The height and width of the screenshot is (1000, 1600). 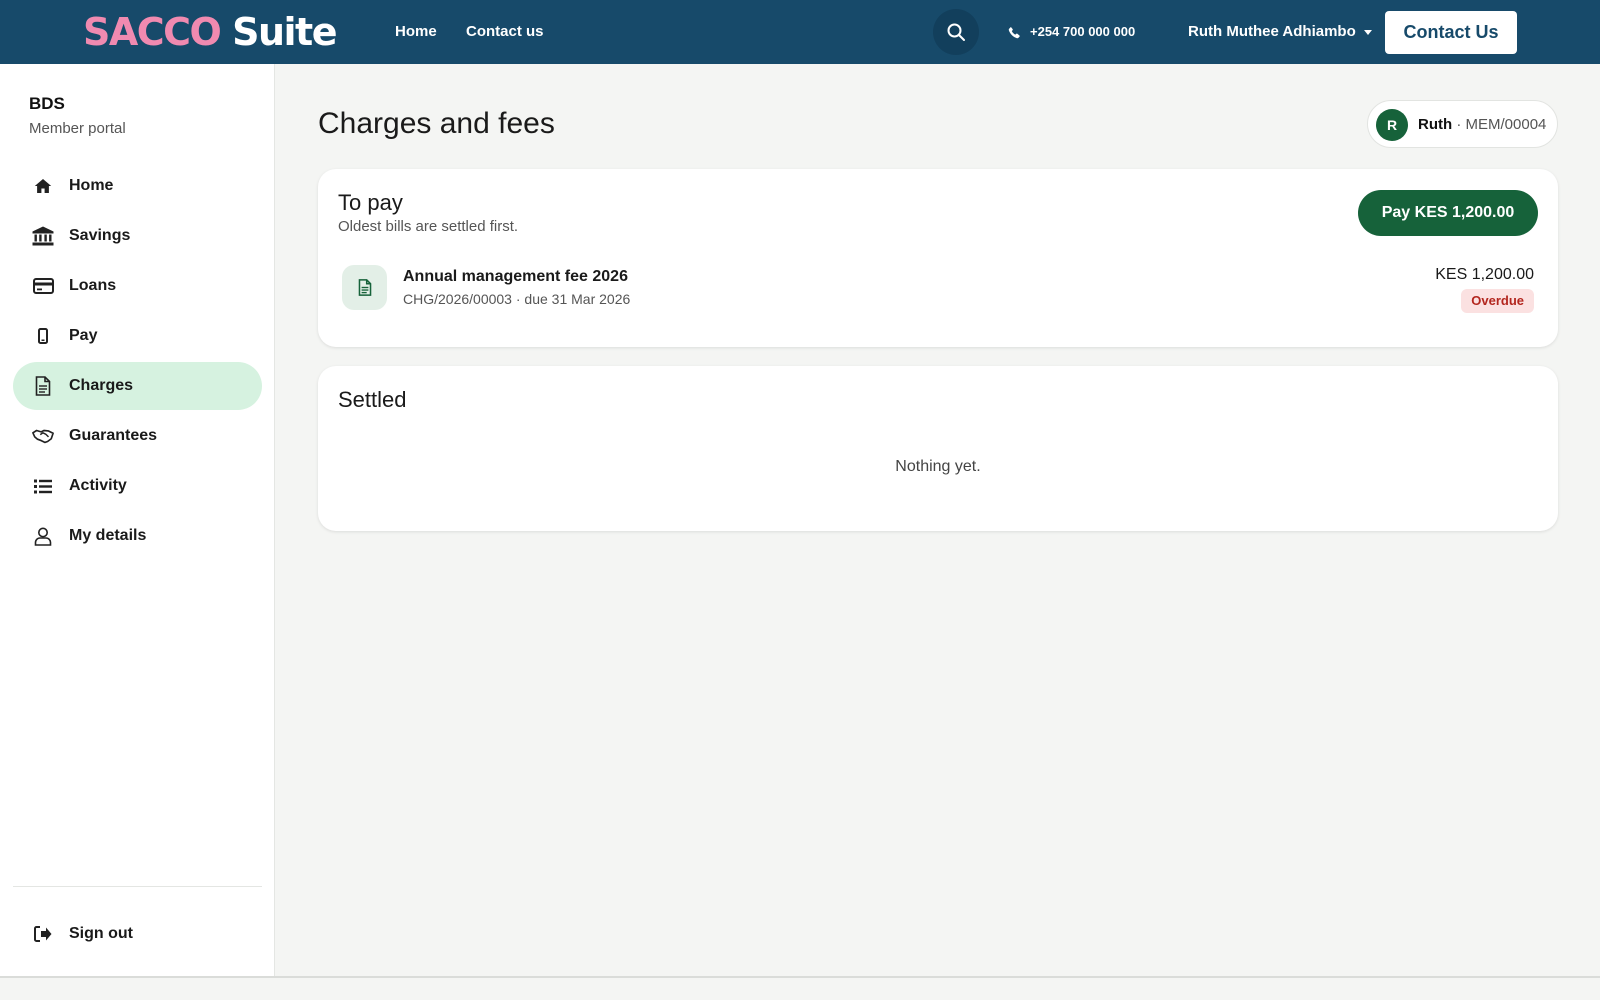 I want to click on bill-title: Annual management fee 2026, so click(x=515, y=276).